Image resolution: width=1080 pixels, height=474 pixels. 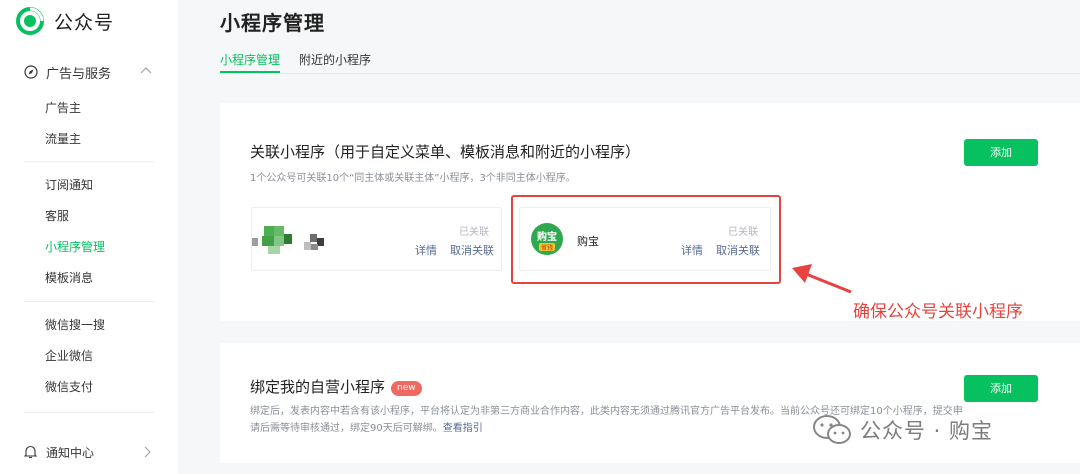 What do you see at coordinates (146, 70) in the screenshot?
I see `chevron-up-icon` at bounding box center [146, 70].